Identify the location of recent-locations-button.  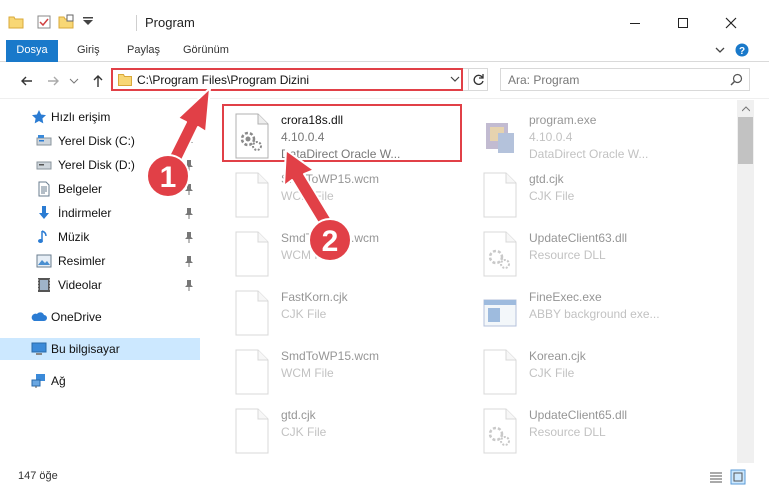
(74, 81).